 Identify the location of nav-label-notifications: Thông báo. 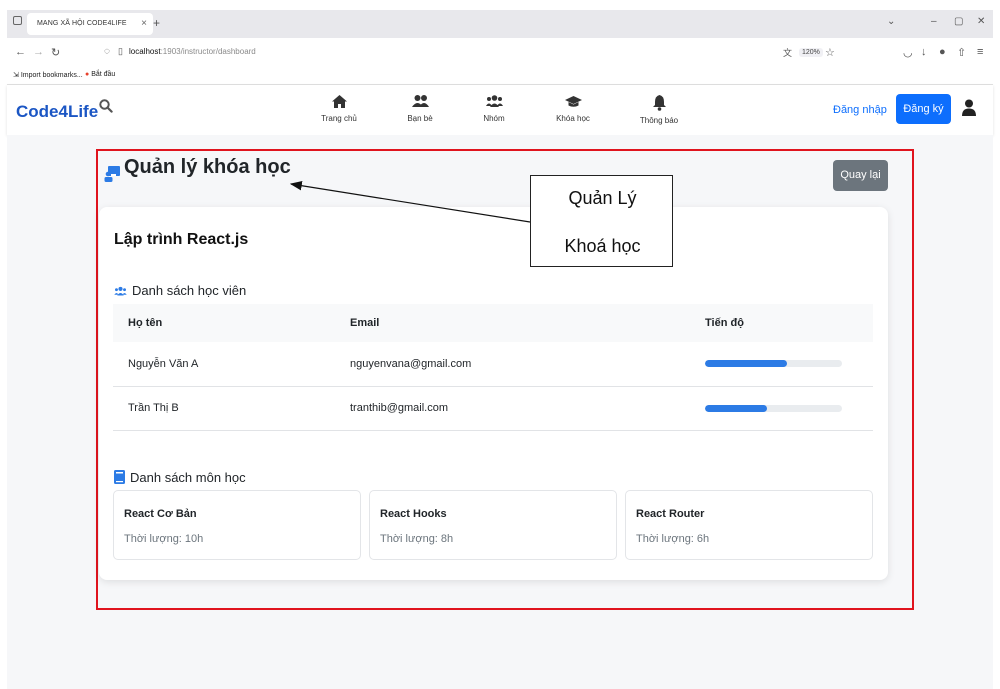
(659, 120).